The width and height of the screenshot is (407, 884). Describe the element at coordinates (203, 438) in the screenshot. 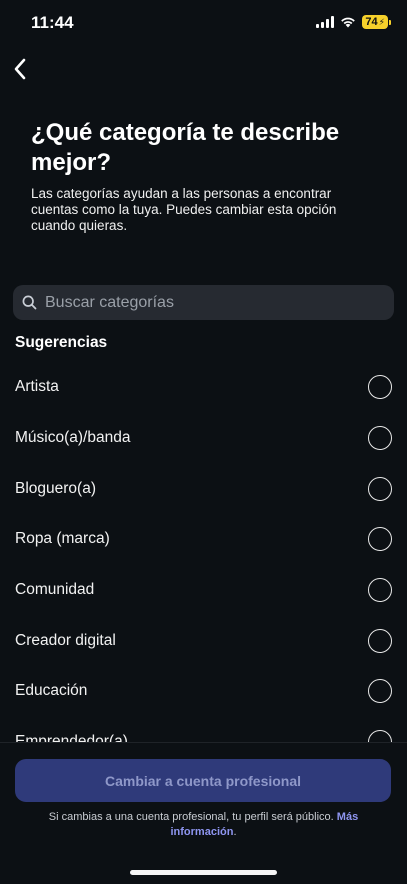

I see `category-item-musico-banda: Músico(a)/banda` at that location.